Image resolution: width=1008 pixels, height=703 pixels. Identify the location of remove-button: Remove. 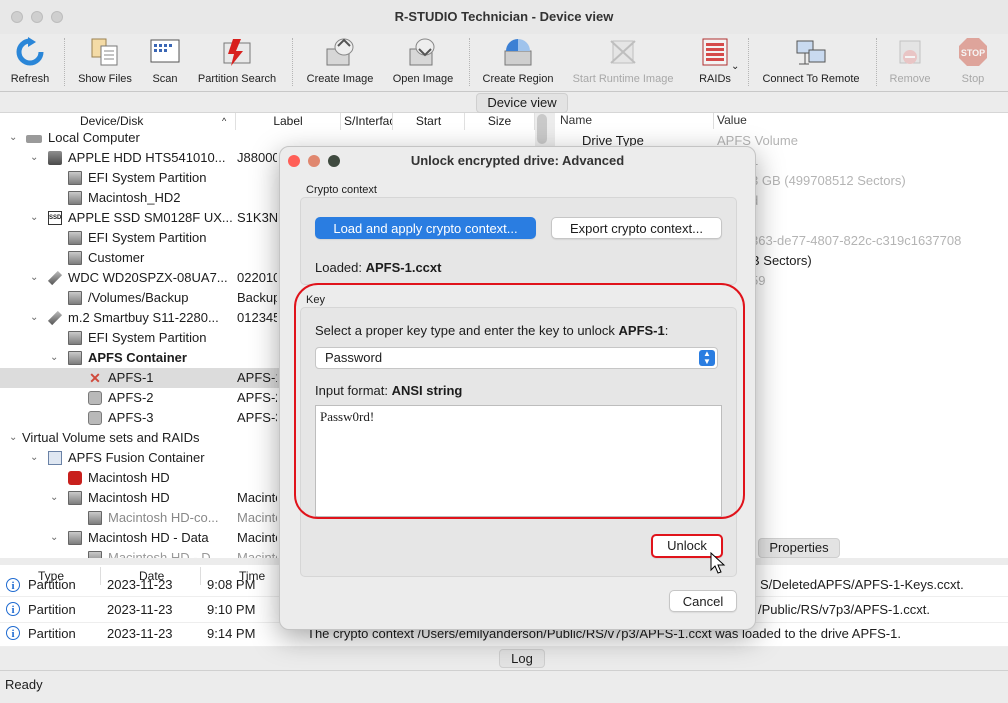
(910, 62).